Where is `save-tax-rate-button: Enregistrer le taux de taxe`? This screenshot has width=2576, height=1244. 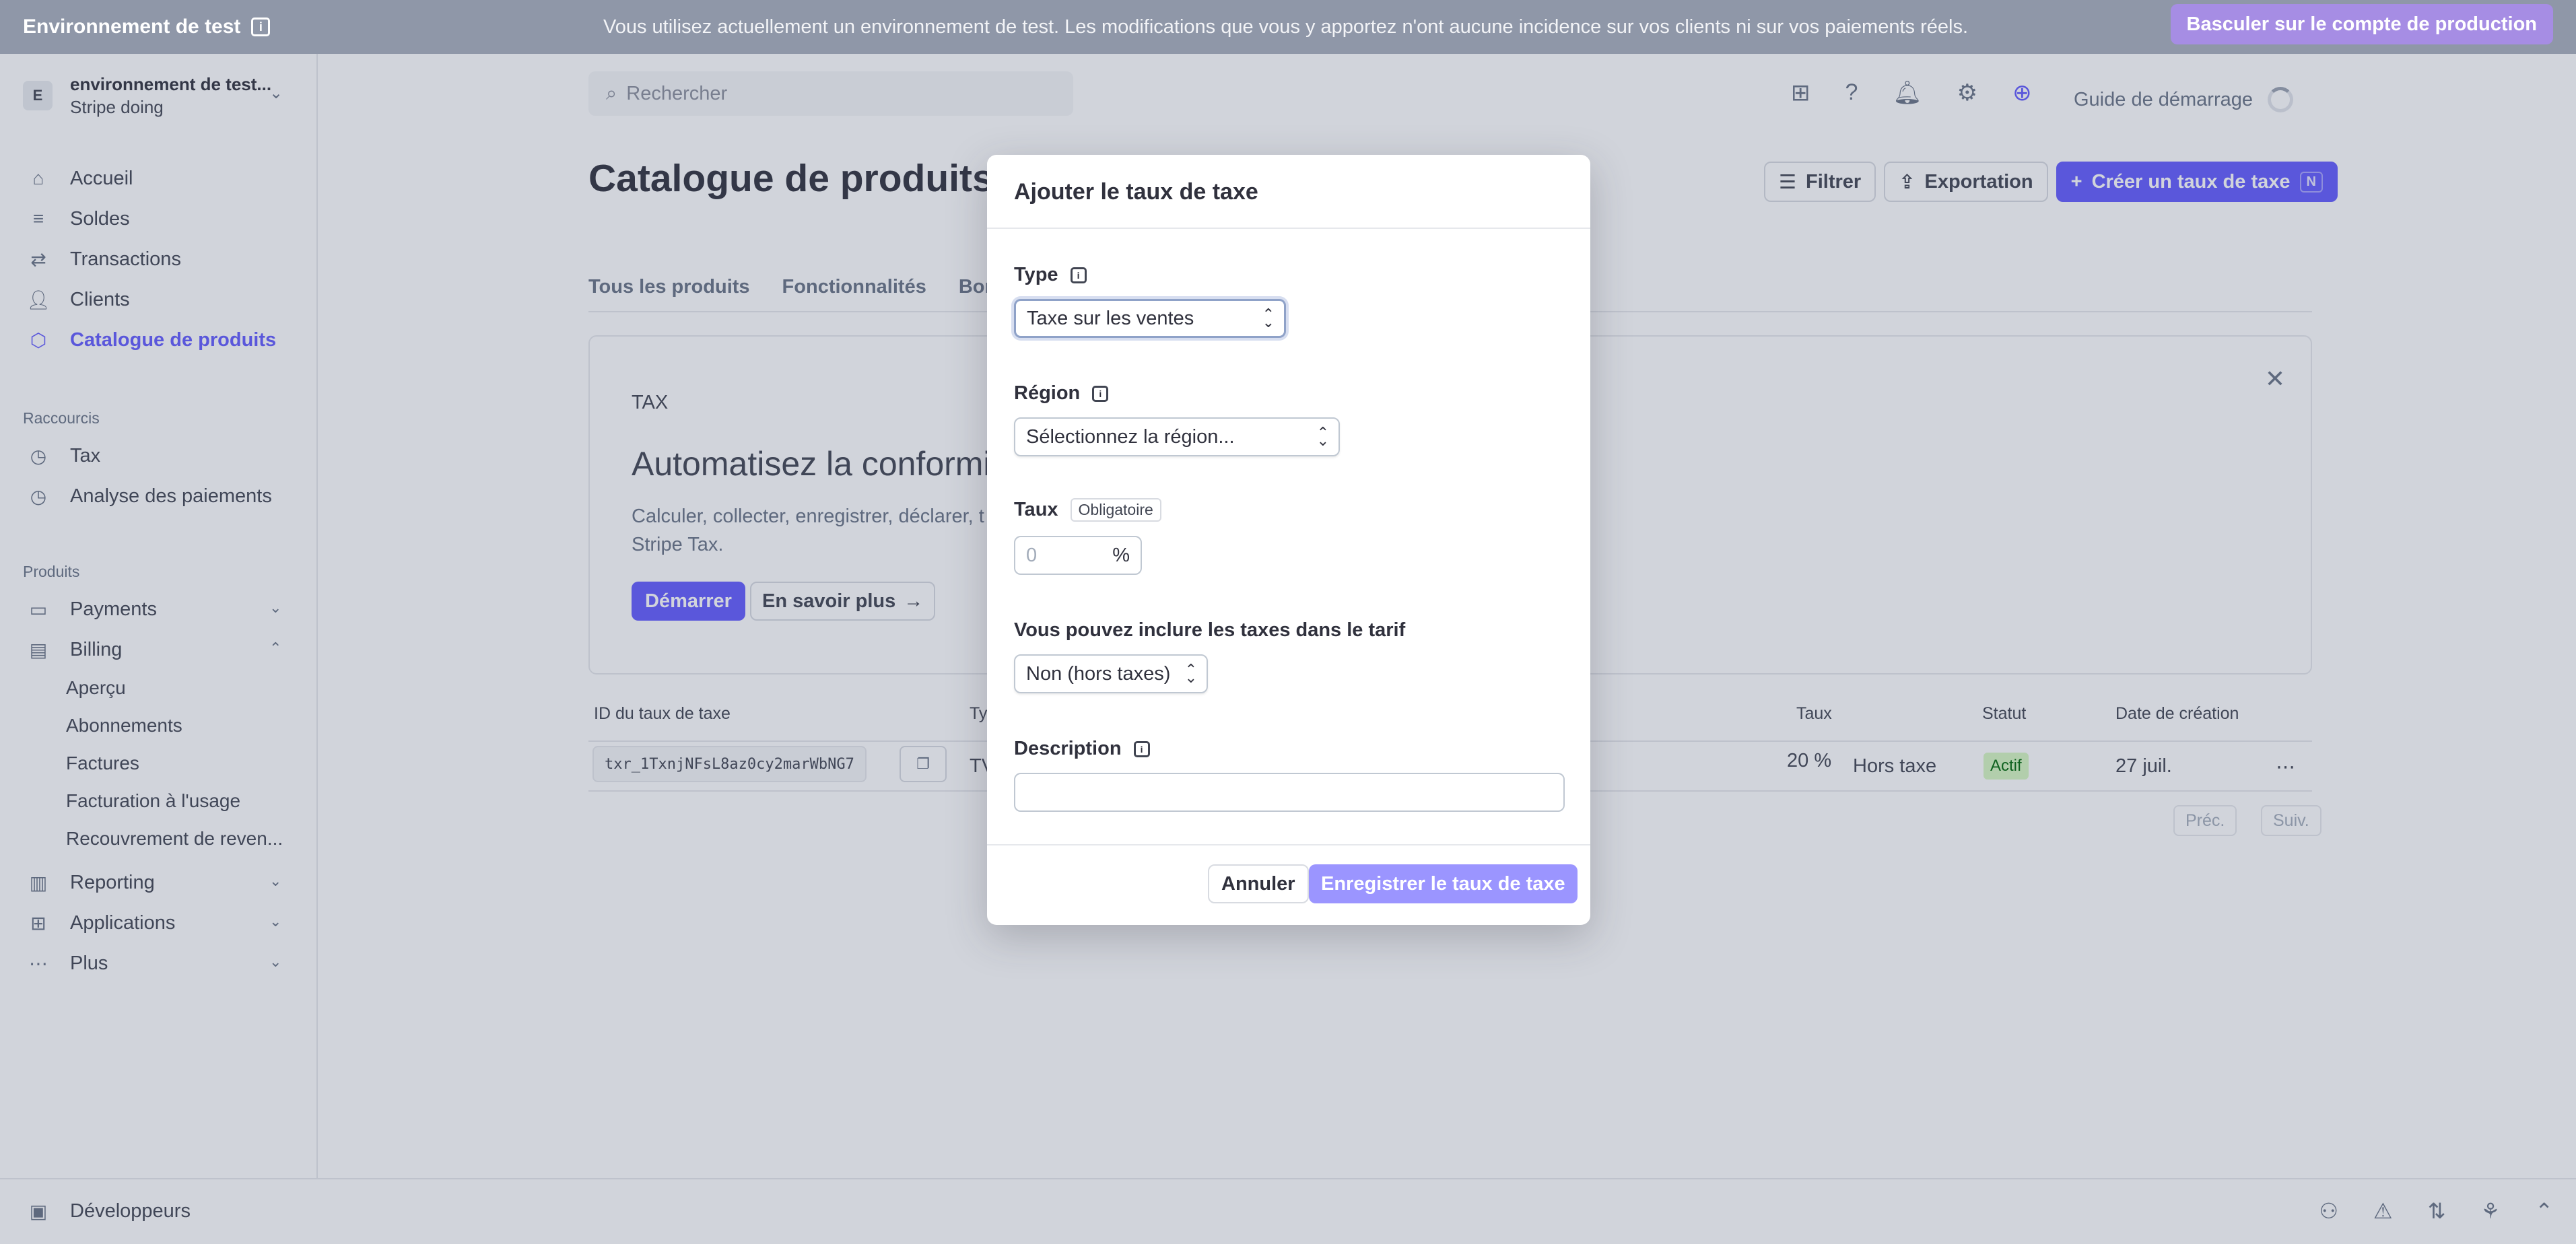
save-tax-rate-button: Enregistrer le taux de taxe is located at coordinates (1443, 884).